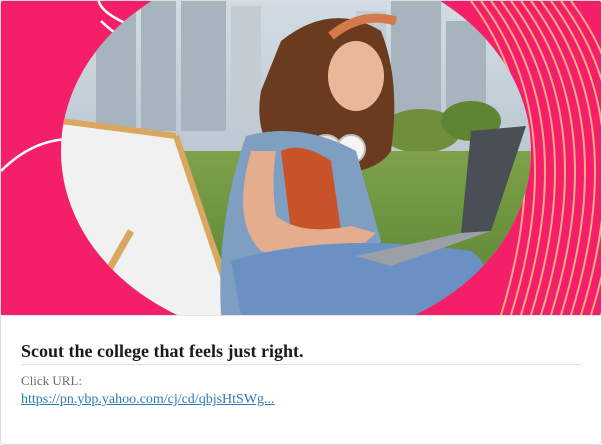  I want to click on ad-headline: Scout the college that feels just right., so click(301, 351).